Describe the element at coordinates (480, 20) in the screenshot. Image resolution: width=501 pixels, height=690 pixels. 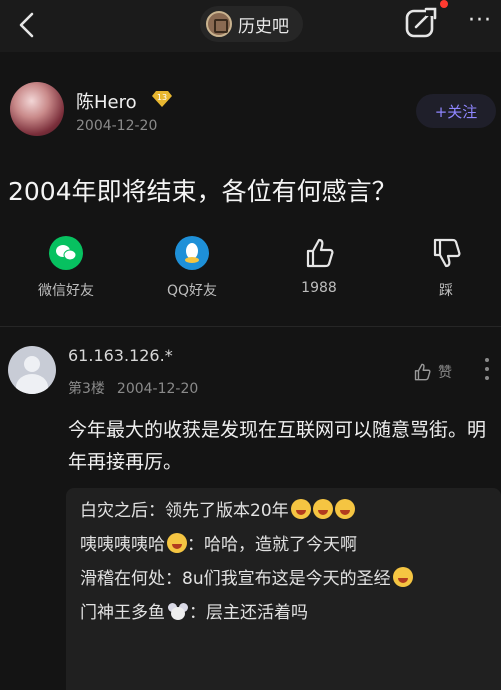
I see `more-horizontal-icon: ···` at that location.